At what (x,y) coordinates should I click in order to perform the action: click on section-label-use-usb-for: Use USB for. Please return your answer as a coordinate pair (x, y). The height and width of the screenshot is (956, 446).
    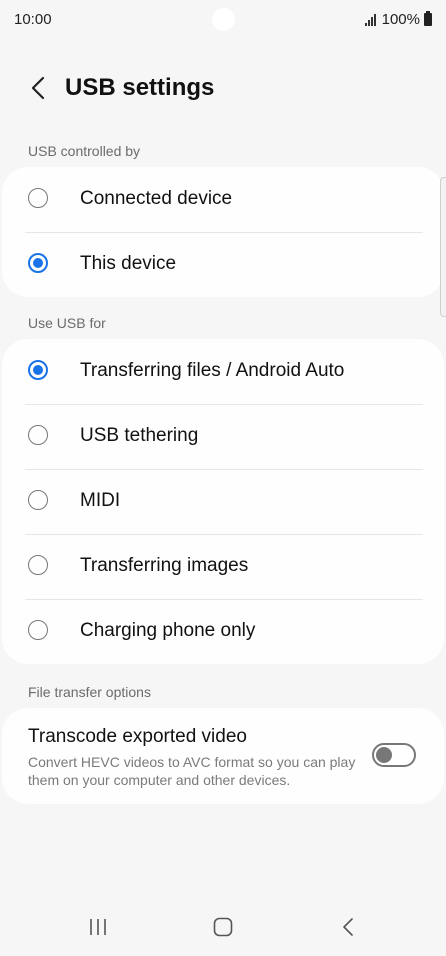
    Looking at the image, I should click on (67, 323).